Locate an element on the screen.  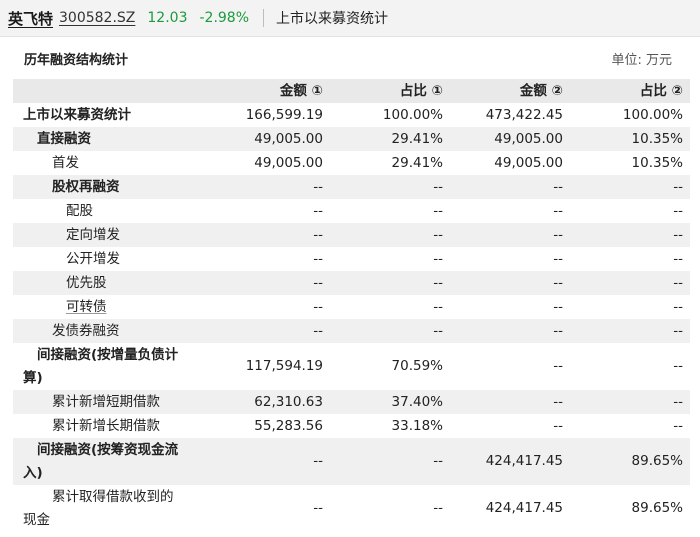
row-label-line-1: 间接融资(按筹资现金流 is located at coordinates (108, 449).